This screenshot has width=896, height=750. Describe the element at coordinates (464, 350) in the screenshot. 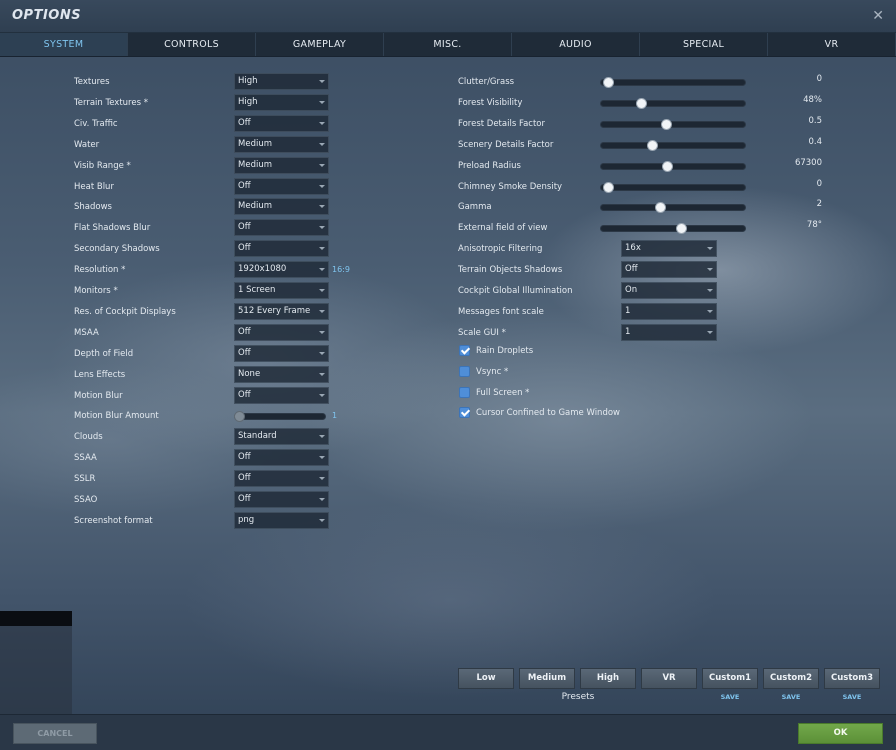

I see `rain-droplets-checkbox` at that location.